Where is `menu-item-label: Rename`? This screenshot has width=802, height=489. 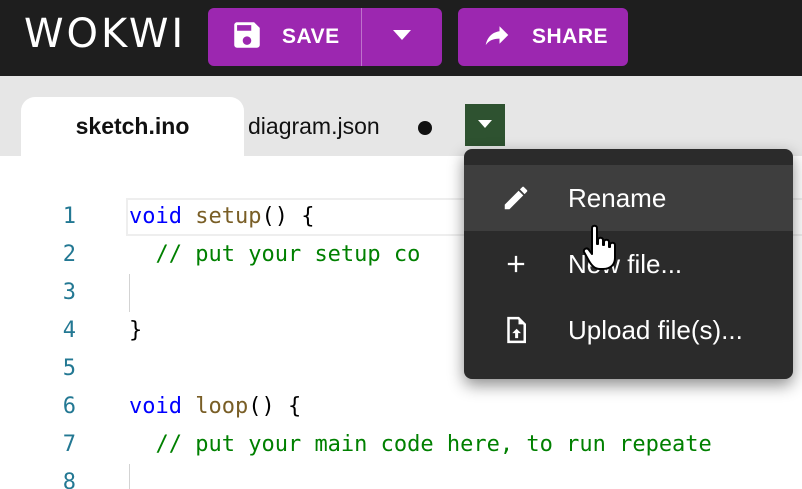 menu-item-label: Rename is located at coordinates (617, 197).